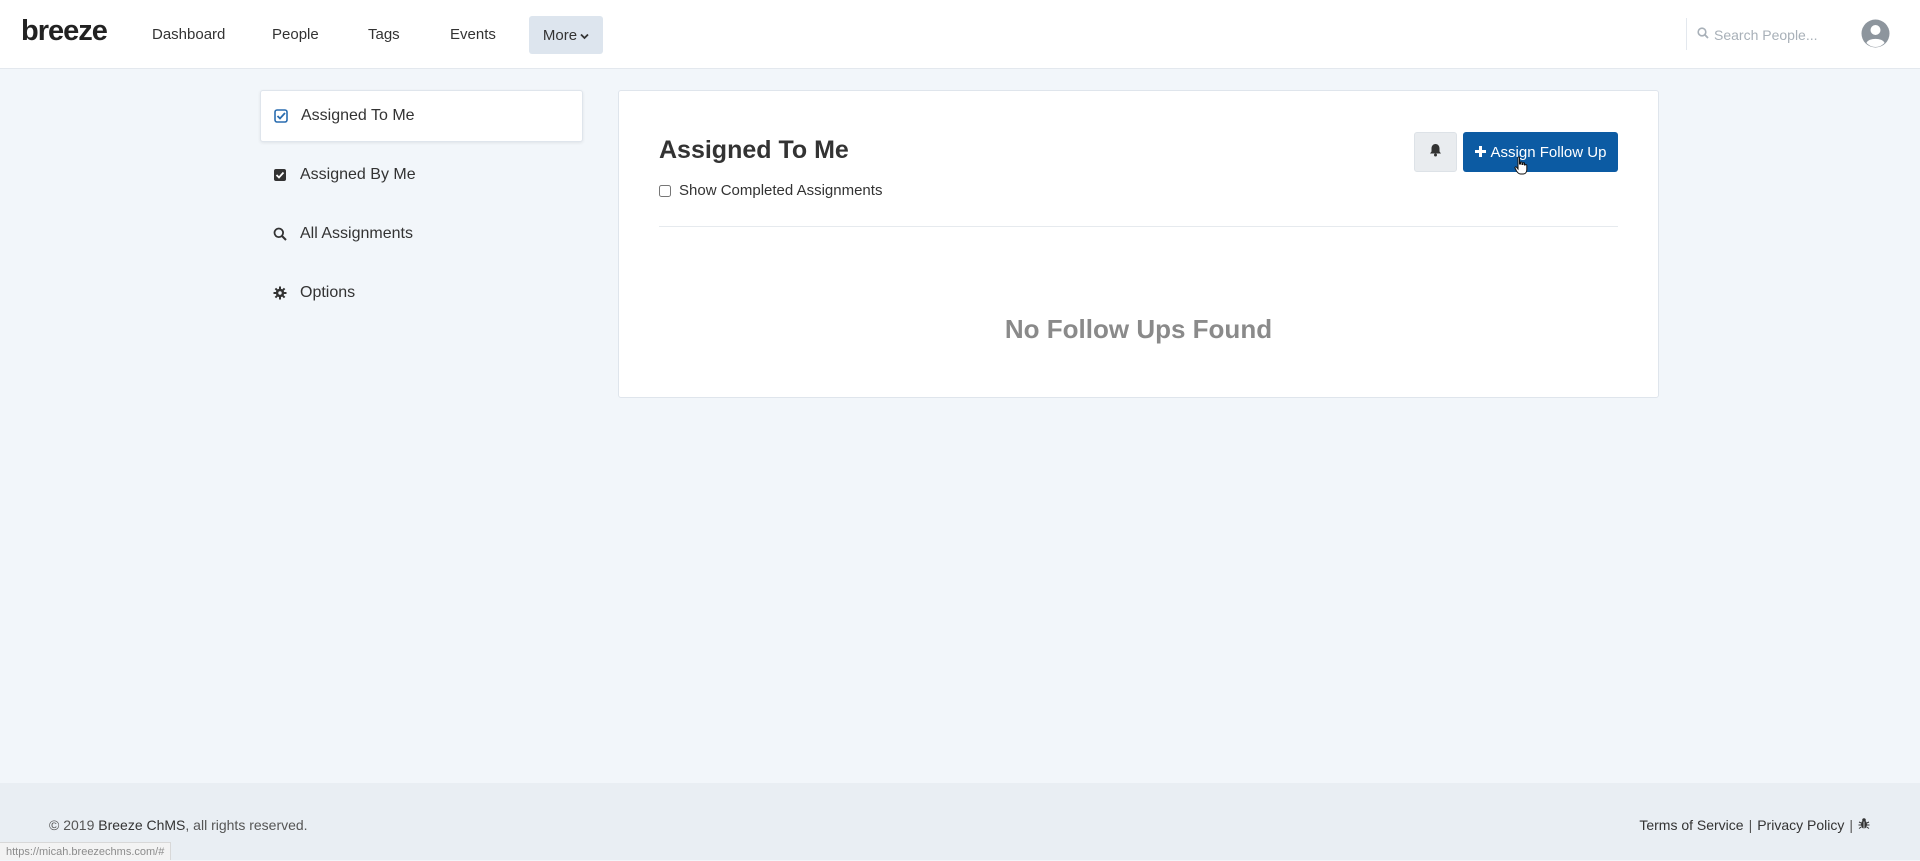 The width and height of the screenshot is (1920, 861). I want to click on privacy-link: Privacy Policy, so click(1800, 825).